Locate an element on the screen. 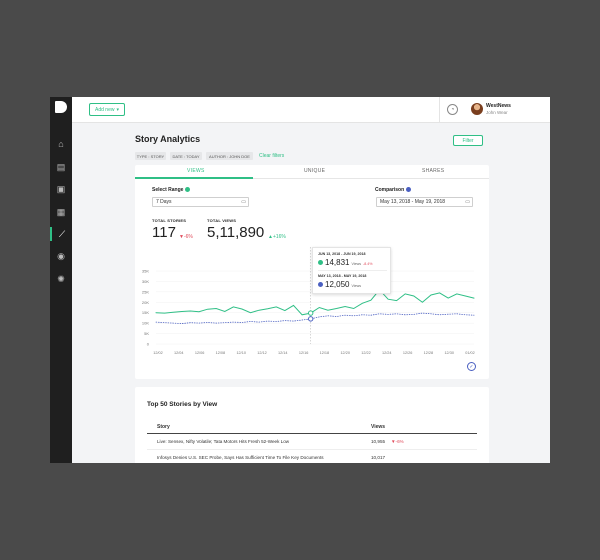  add-new-label: Add new is located at coordinates (105, 109).